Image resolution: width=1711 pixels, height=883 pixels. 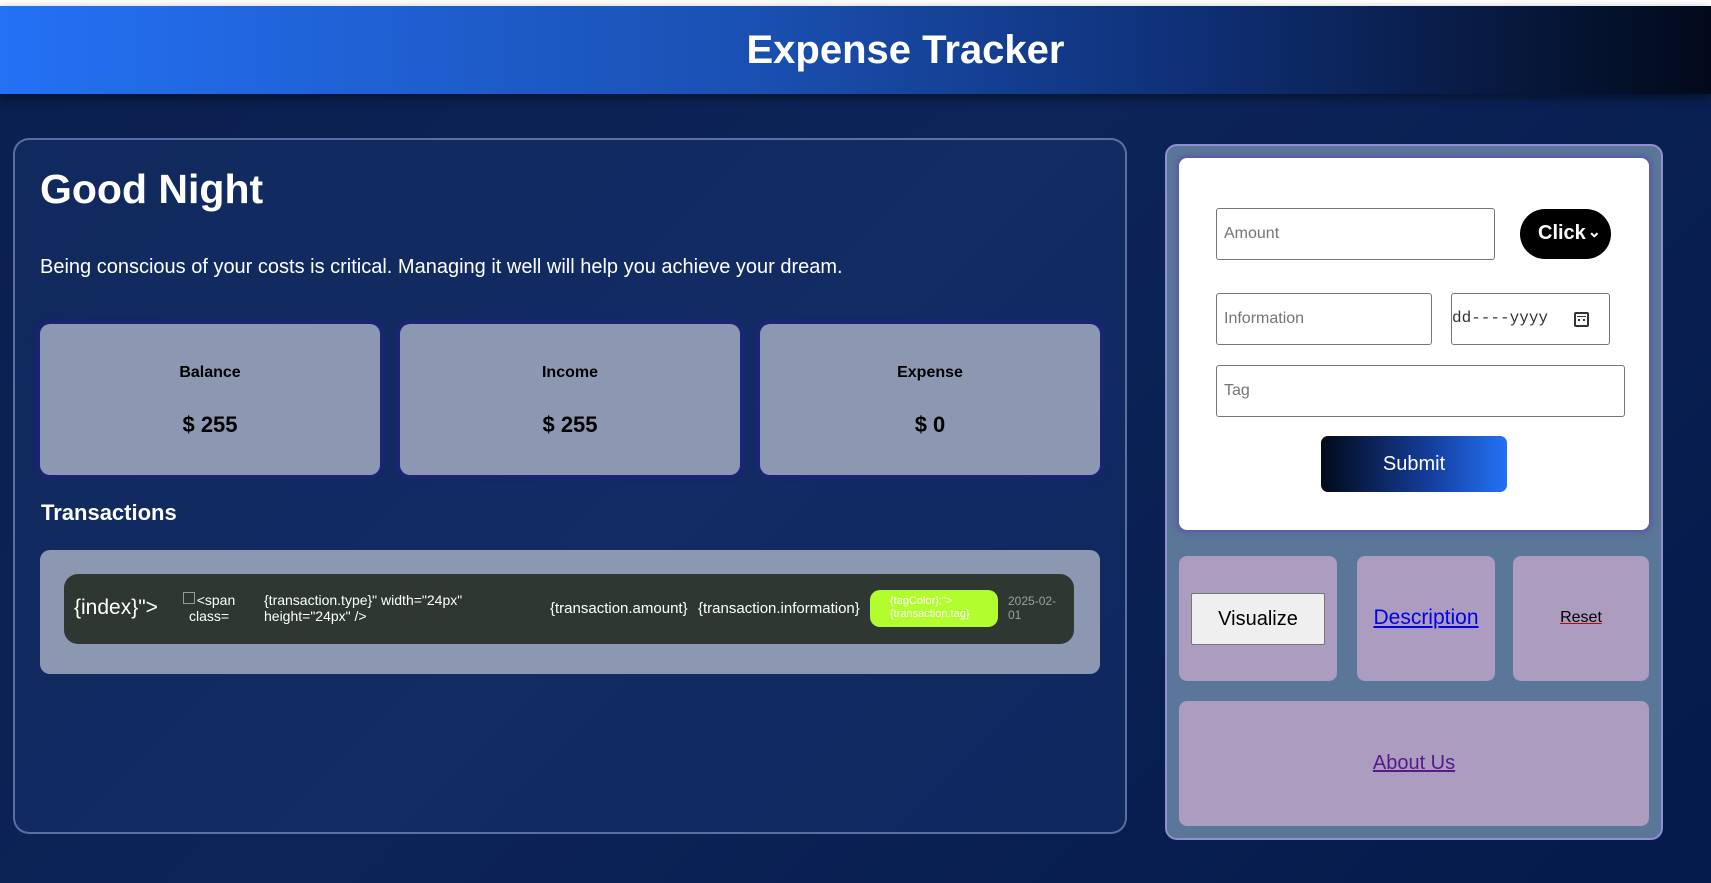 What do you see at coordinates (930, 424) in the screenshot?
I see `expense-value: $ 0` at bounding box center [930, 424].